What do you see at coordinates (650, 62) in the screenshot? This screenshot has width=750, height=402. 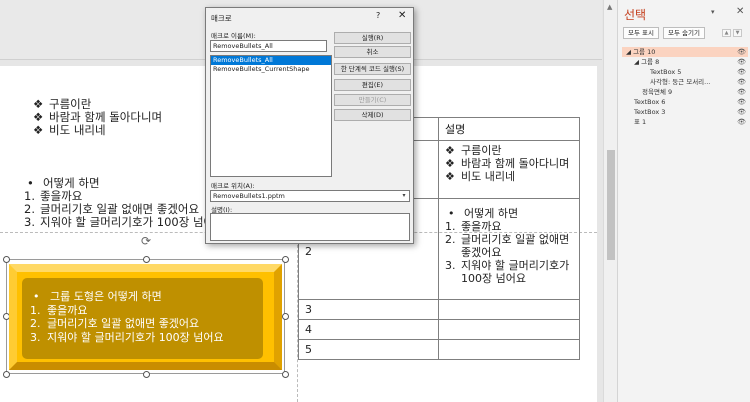 I see `tree-item-label: 그룹 8` at bounding box center [650, 62].